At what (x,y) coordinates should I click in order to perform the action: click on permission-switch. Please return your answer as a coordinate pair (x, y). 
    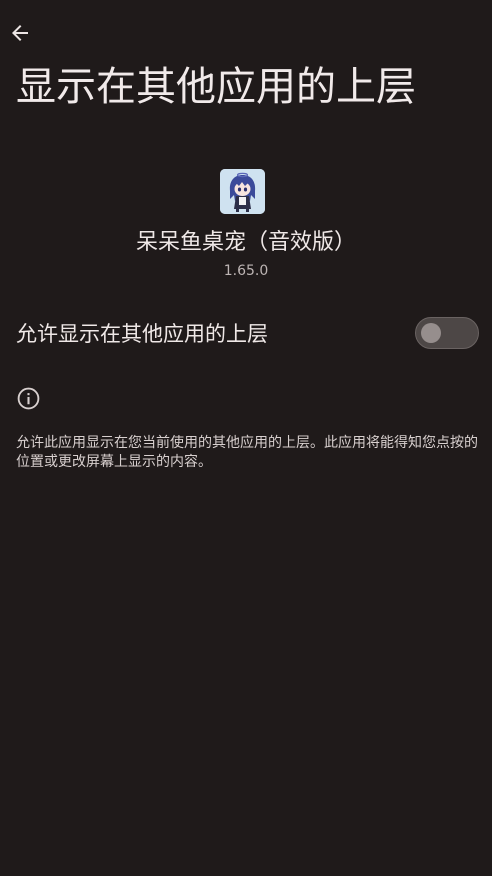
    Looking at the image, I should click on (447, 333).